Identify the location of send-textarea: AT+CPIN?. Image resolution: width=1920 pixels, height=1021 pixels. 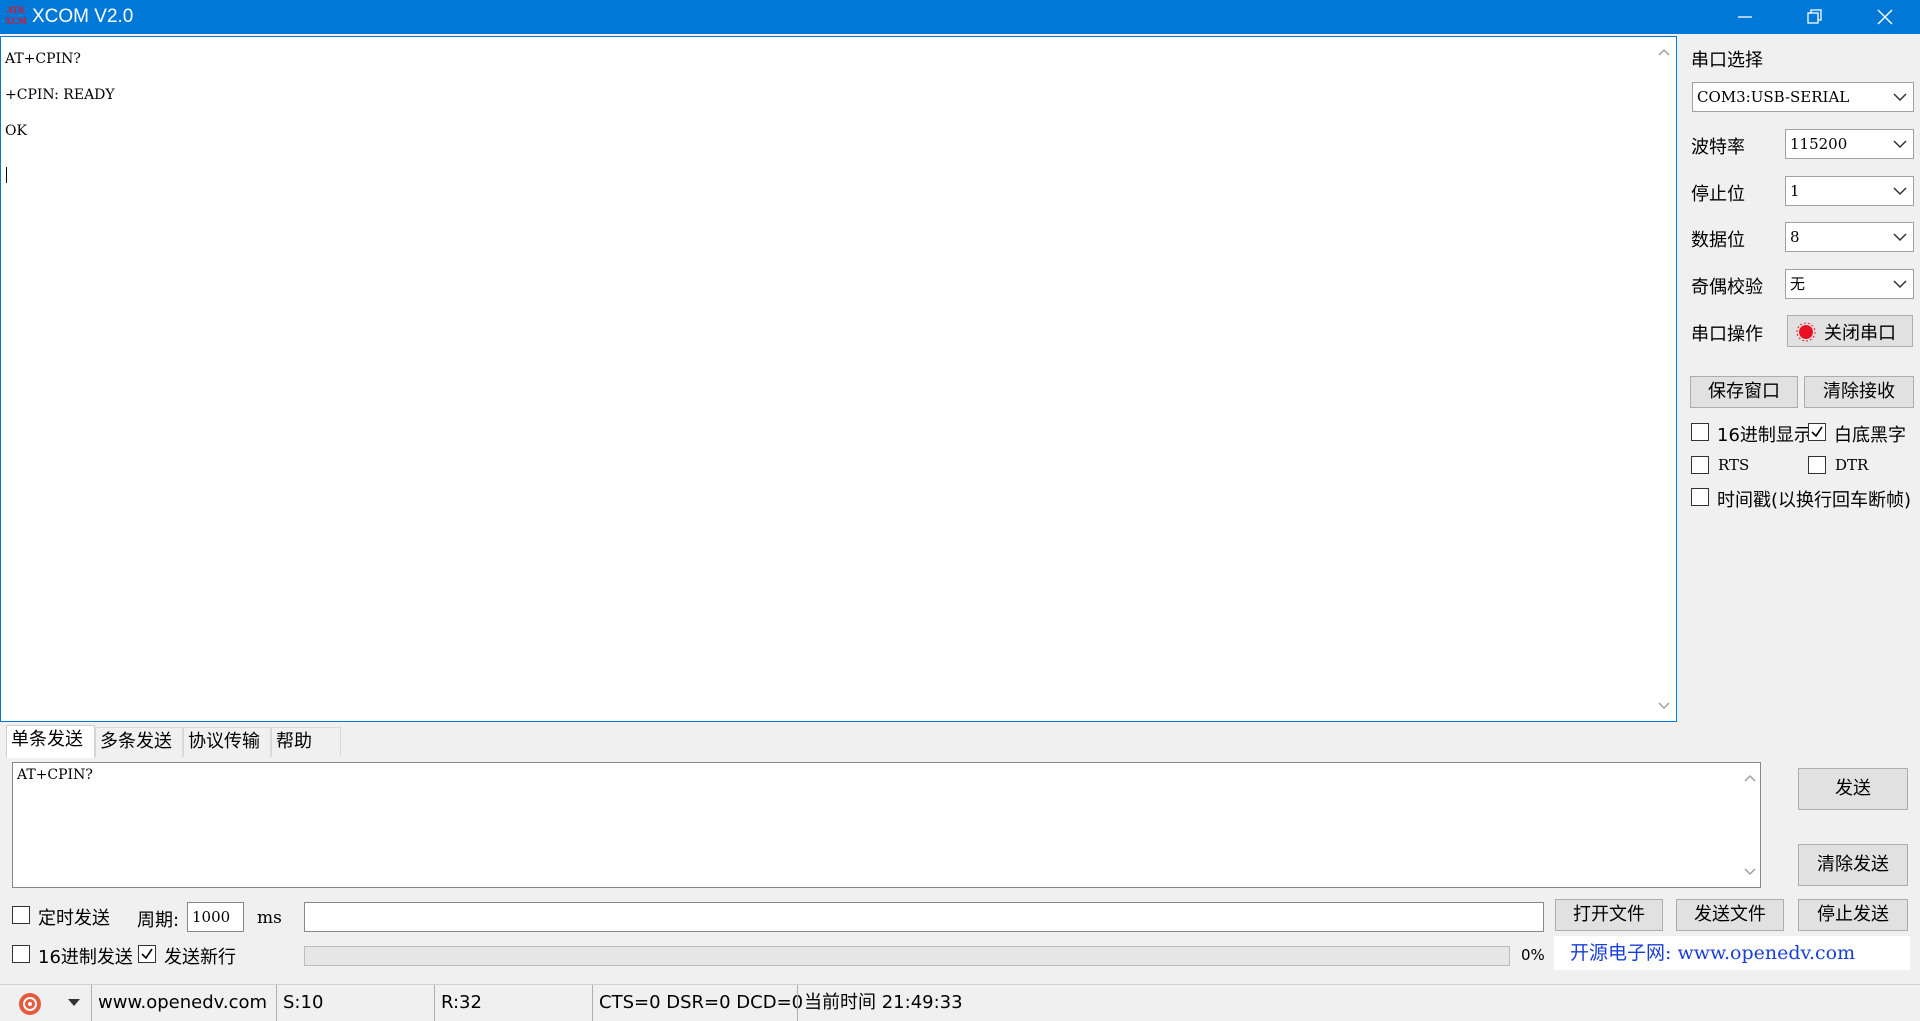
(886, 825).